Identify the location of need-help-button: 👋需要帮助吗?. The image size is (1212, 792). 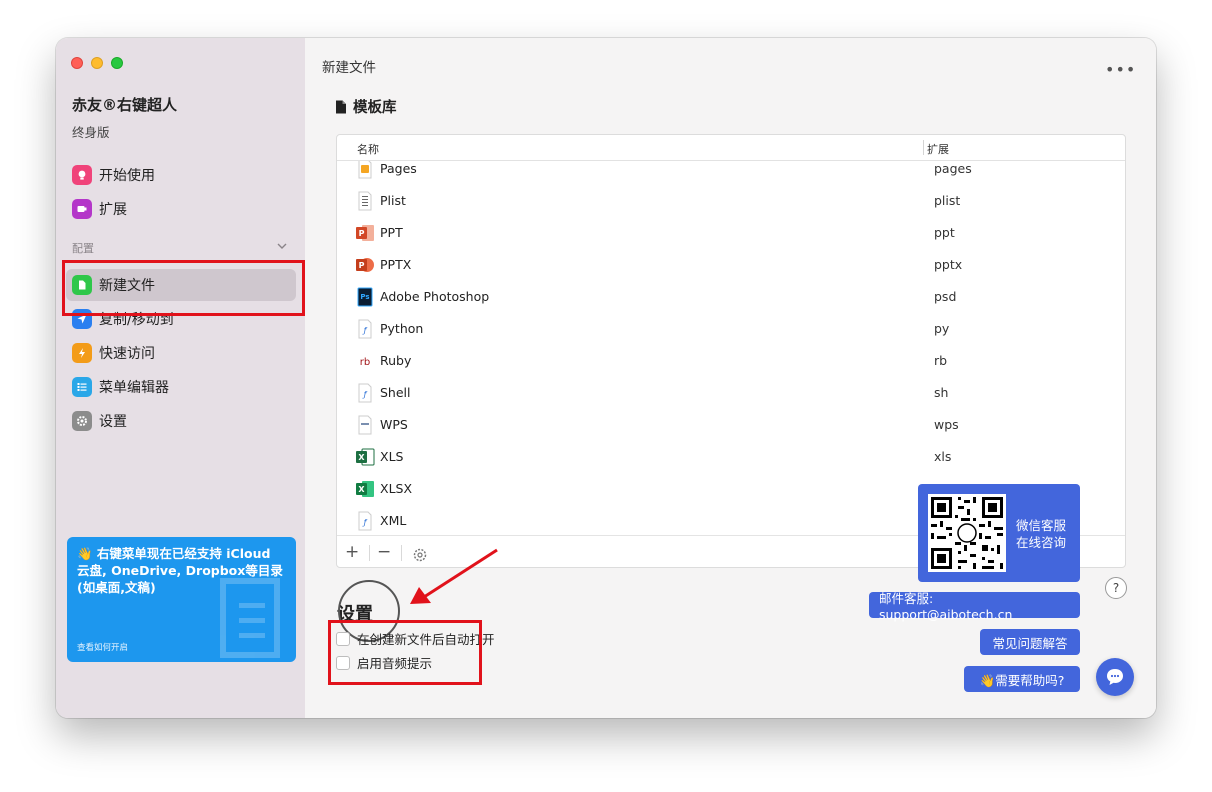
(1022, 679).